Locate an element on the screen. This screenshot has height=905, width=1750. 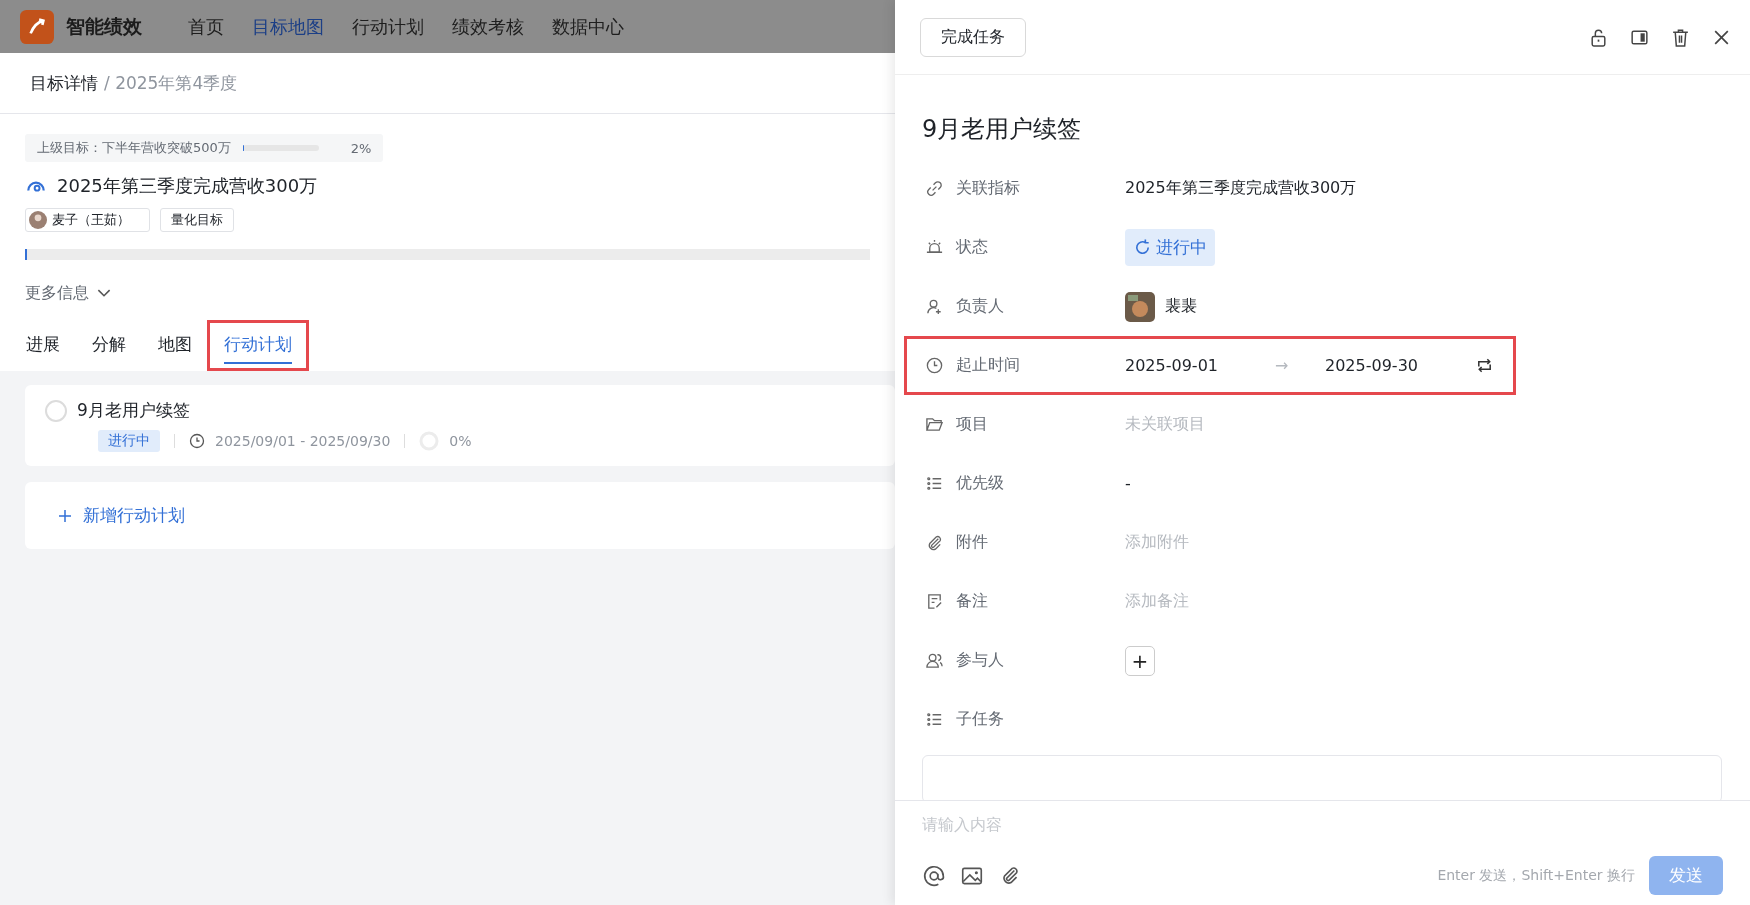
refresh-icon is located at coordinates (1142, 247).